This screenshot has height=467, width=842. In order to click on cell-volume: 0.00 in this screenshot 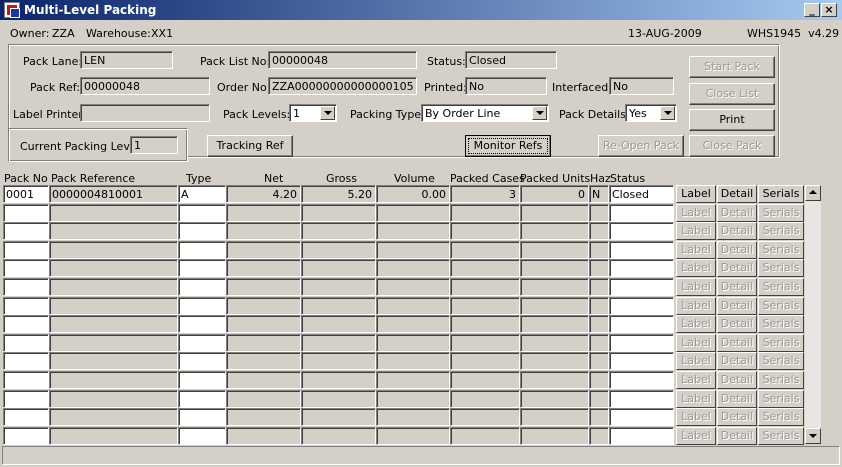, I will do `click(413, 194)`.